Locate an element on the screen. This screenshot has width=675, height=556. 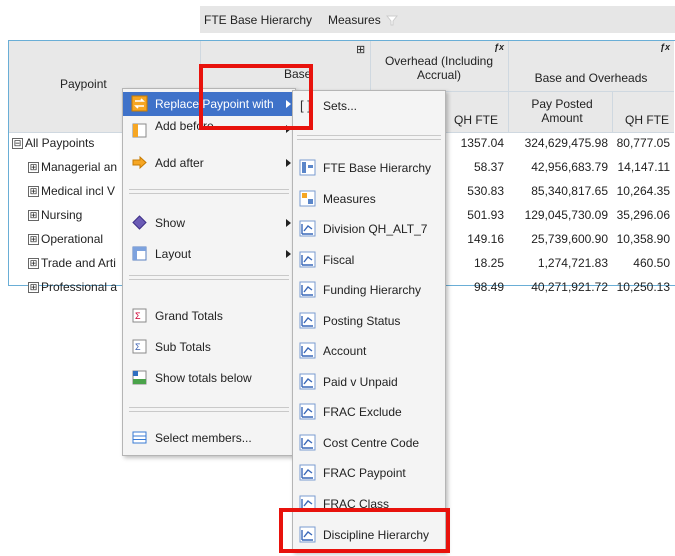
collapse-icon: ⊟ is located at coordinates (17, 144).